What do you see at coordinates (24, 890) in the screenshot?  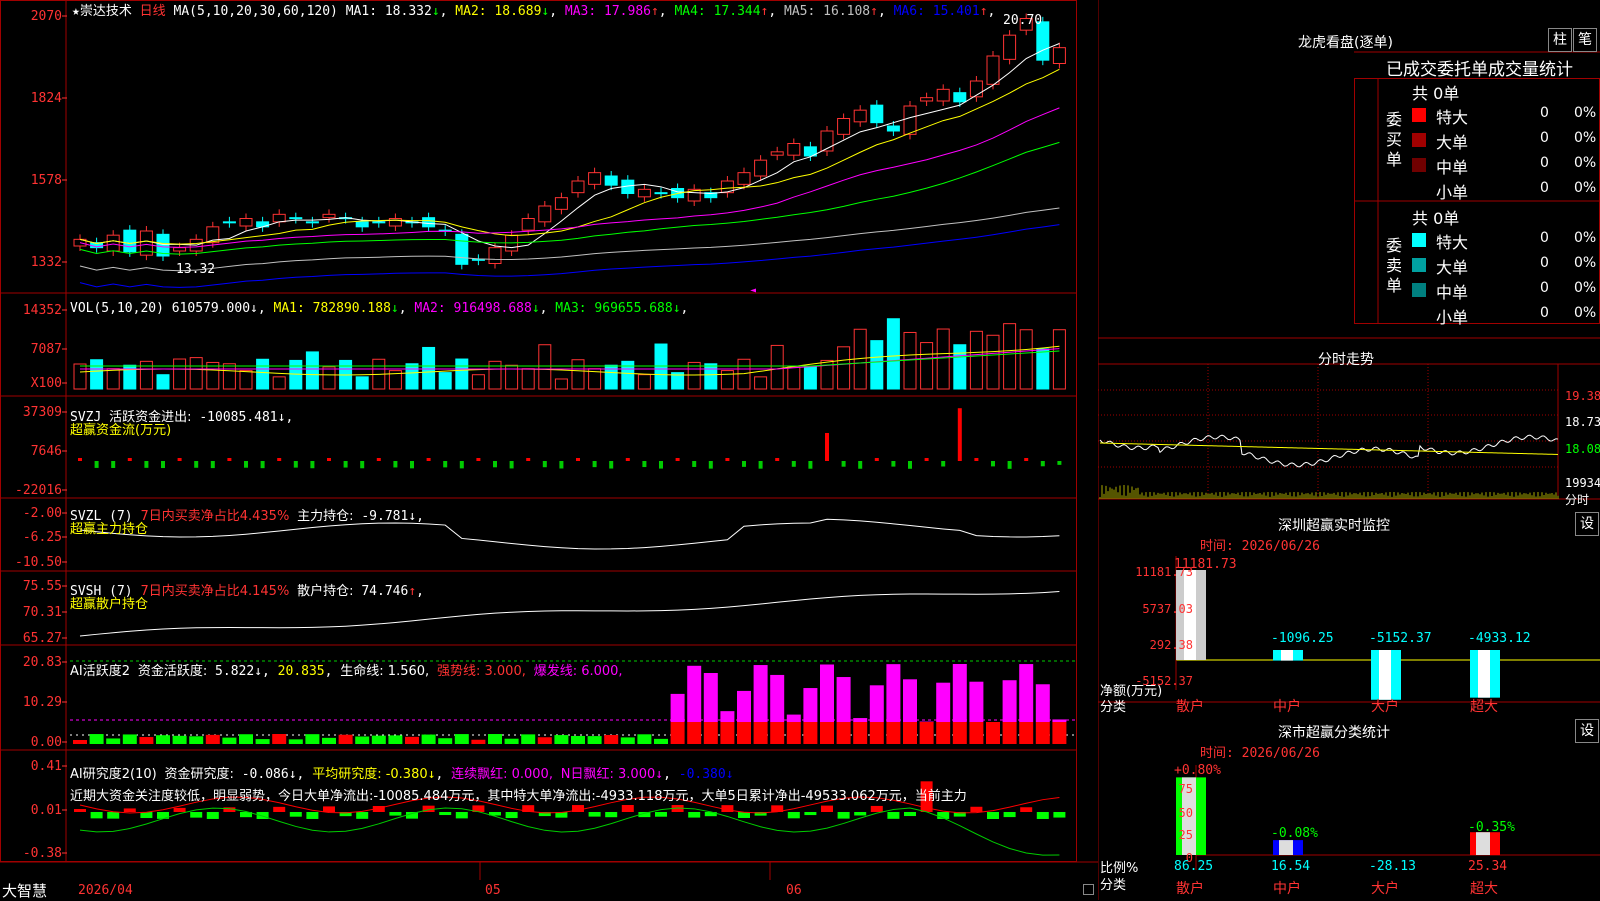 I see `brand-label: 大智慧` at bounding box center [24, 890].